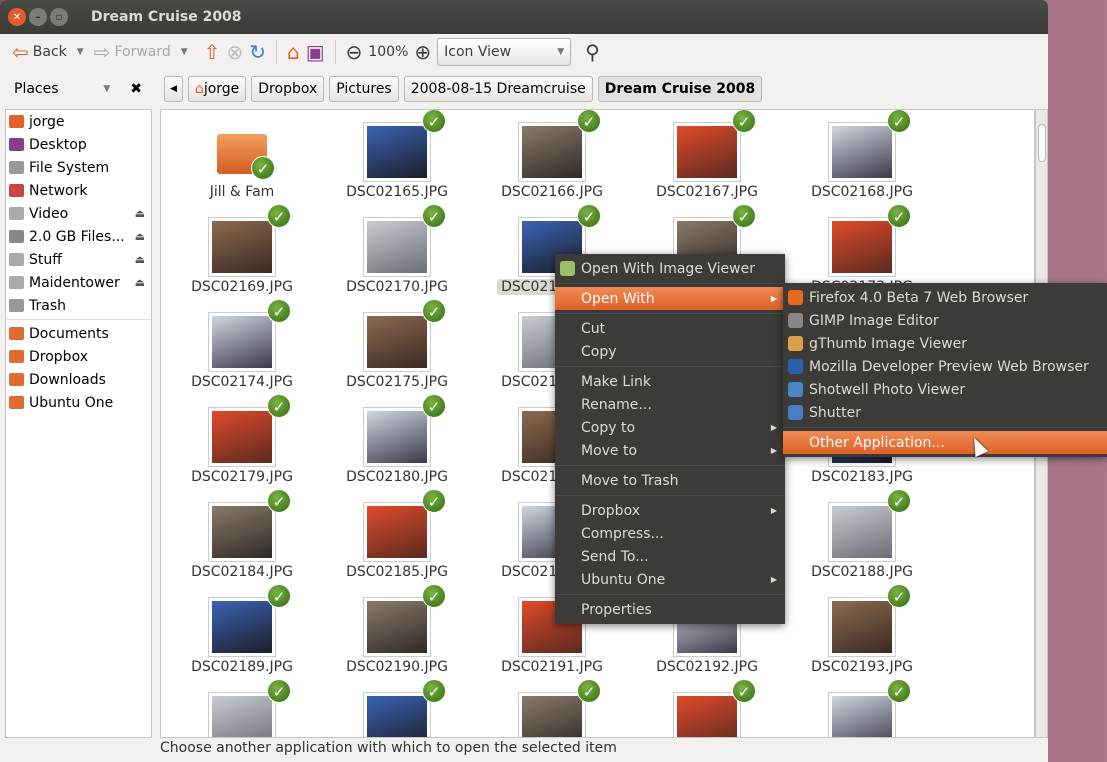 The width and height of the screenshot is (1107, 762). Describe the element at coordinates (592, 52) in the screenshot. I see `search-icon: ⚲` at that location.